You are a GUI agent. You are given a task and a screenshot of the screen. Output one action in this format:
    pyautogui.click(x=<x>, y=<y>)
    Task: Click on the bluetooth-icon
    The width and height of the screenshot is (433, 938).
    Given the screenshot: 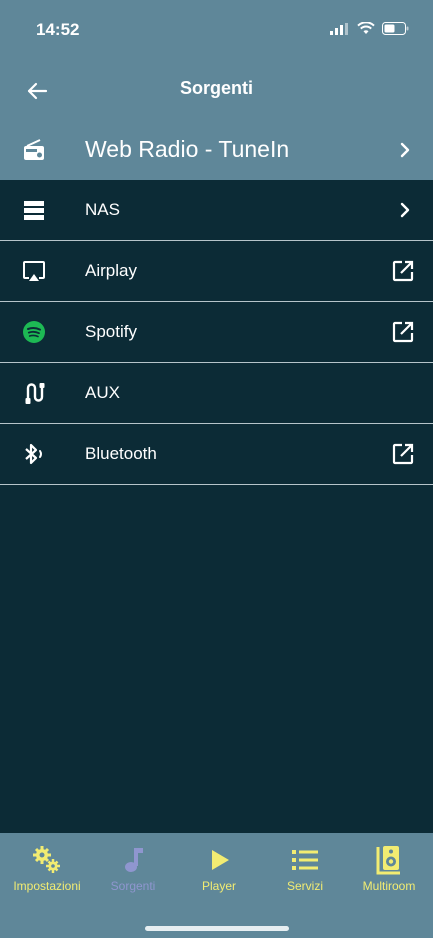 What is the action you would take?
    pyautogui.click(x=33, y=454)
    